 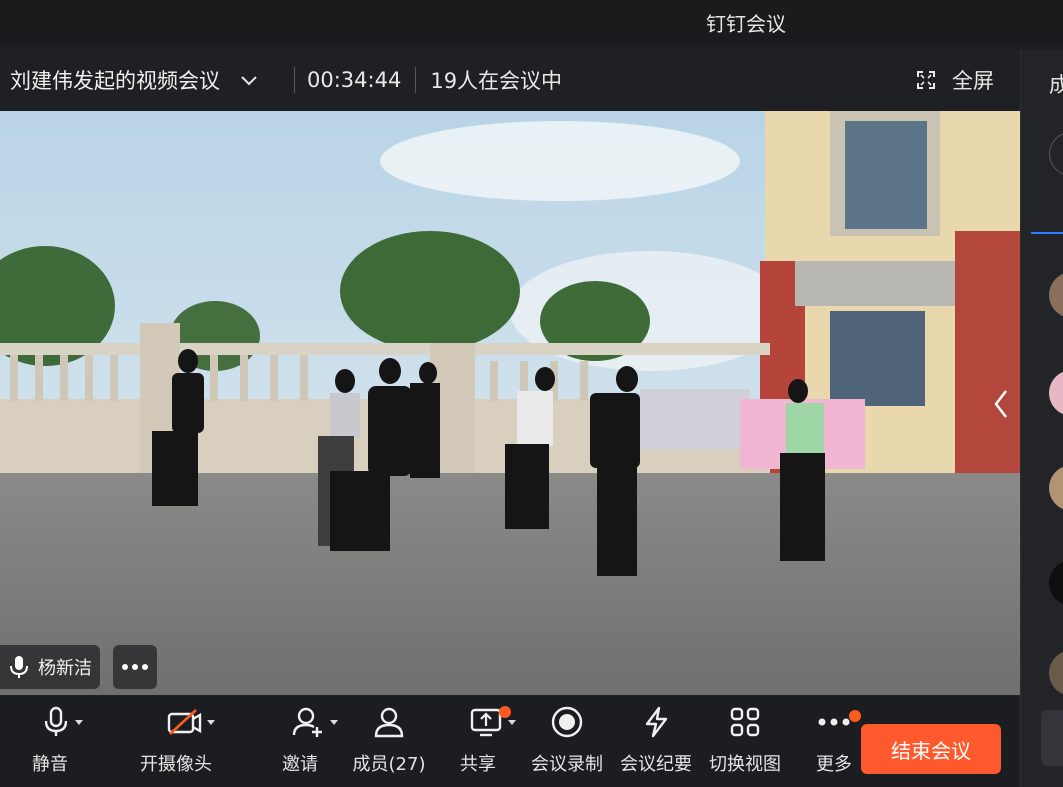 What do you see at coordinates (115, 80) in the screenshot?
I see `meeting-title: 刘建伟发起的视频会议` at bounding box center [115, 80].